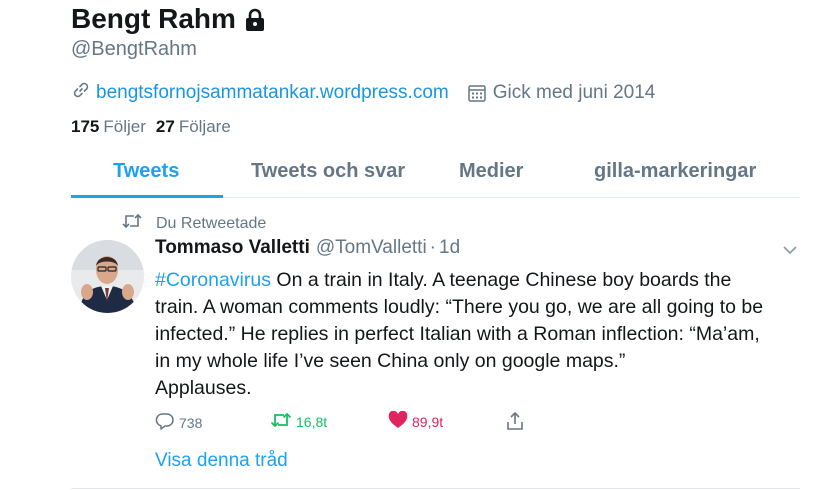  What do you see at coordinates (435, 488) in the screenshot?
I see `divider` at bounding box center [435, 488].